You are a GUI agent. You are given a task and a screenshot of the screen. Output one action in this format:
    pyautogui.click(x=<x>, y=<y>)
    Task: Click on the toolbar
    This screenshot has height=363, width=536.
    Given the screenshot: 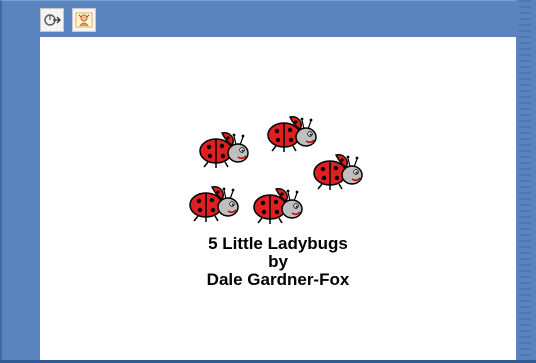 What is the action you would take?
    pyautogui.click(x=68, y=21)
    